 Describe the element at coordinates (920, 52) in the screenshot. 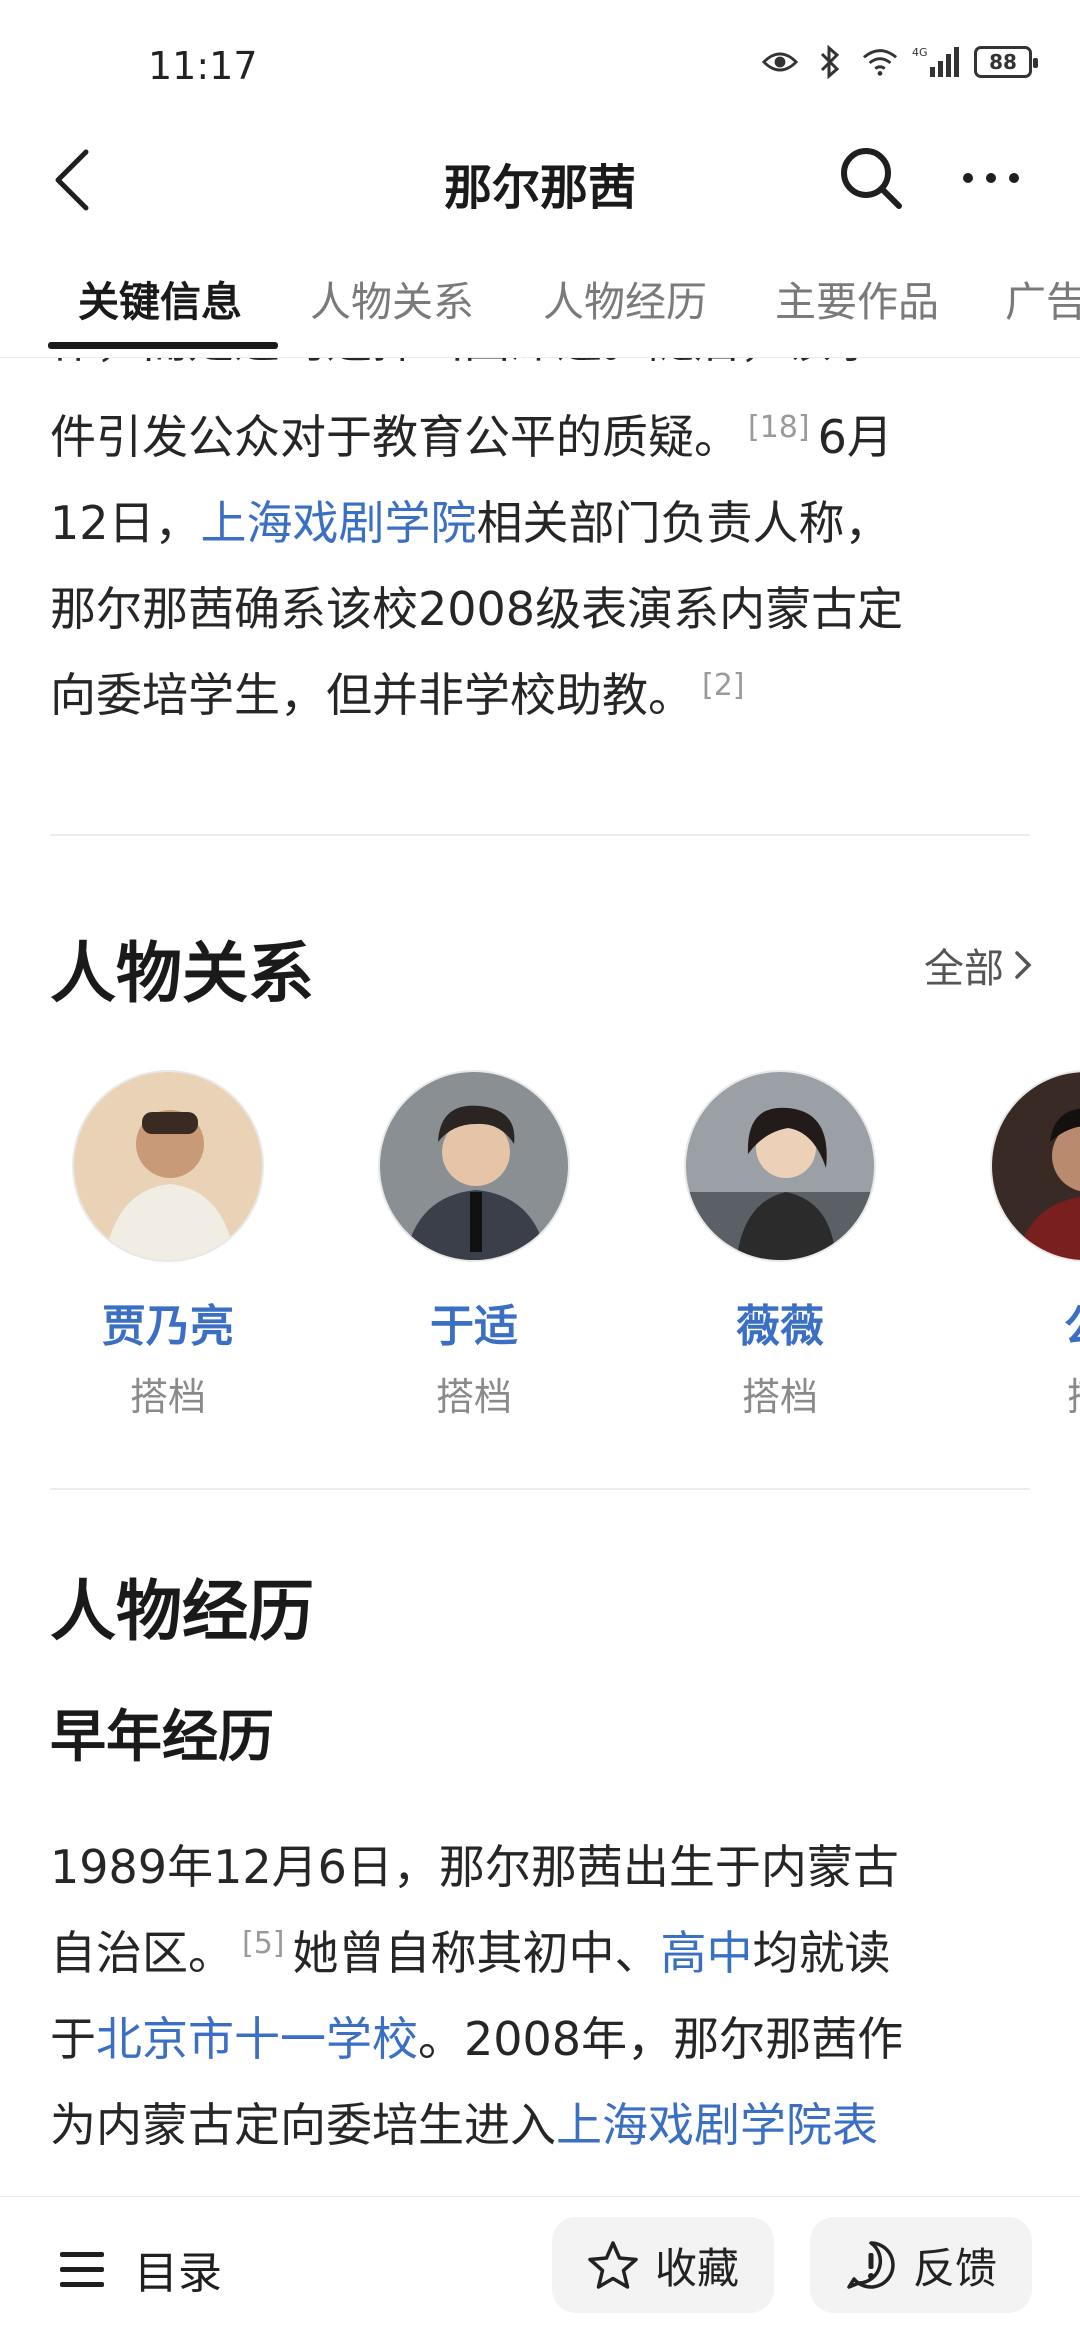

I see `network-type-label: 4G` at that location.